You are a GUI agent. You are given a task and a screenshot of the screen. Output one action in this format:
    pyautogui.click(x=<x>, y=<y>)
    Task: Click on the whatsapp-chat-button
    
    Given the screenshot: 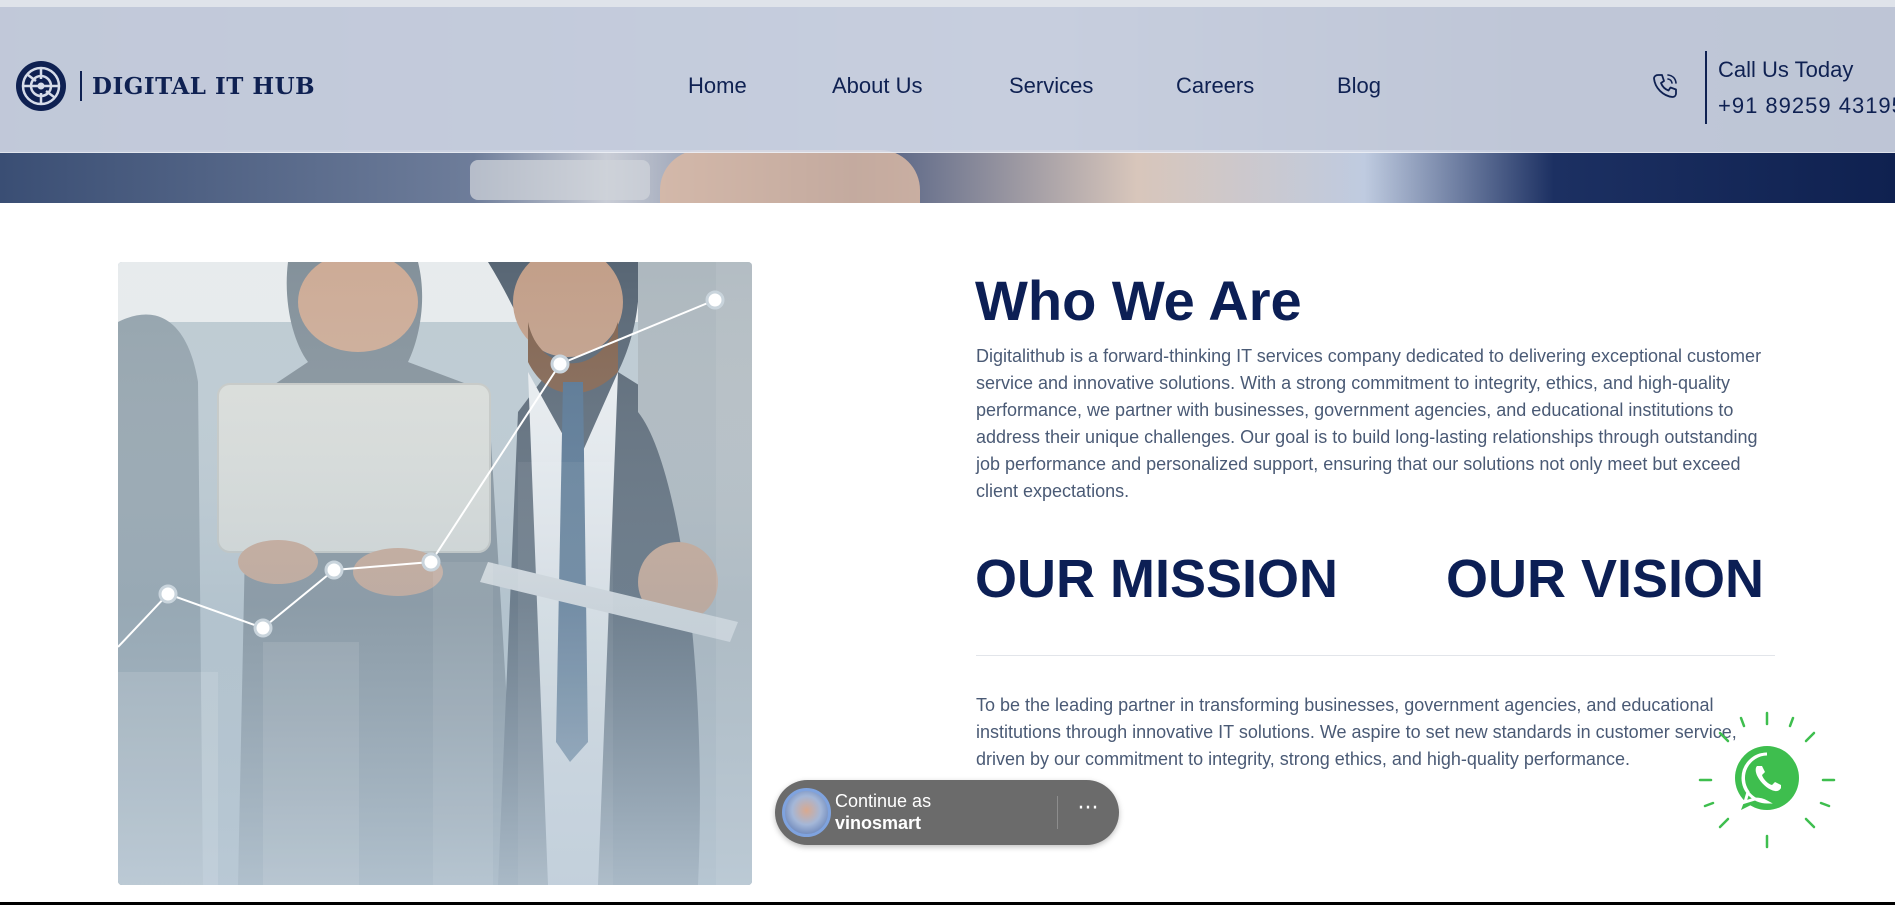 What is the action you would take?
    pyautogui.click(x=1767, y=780)
    